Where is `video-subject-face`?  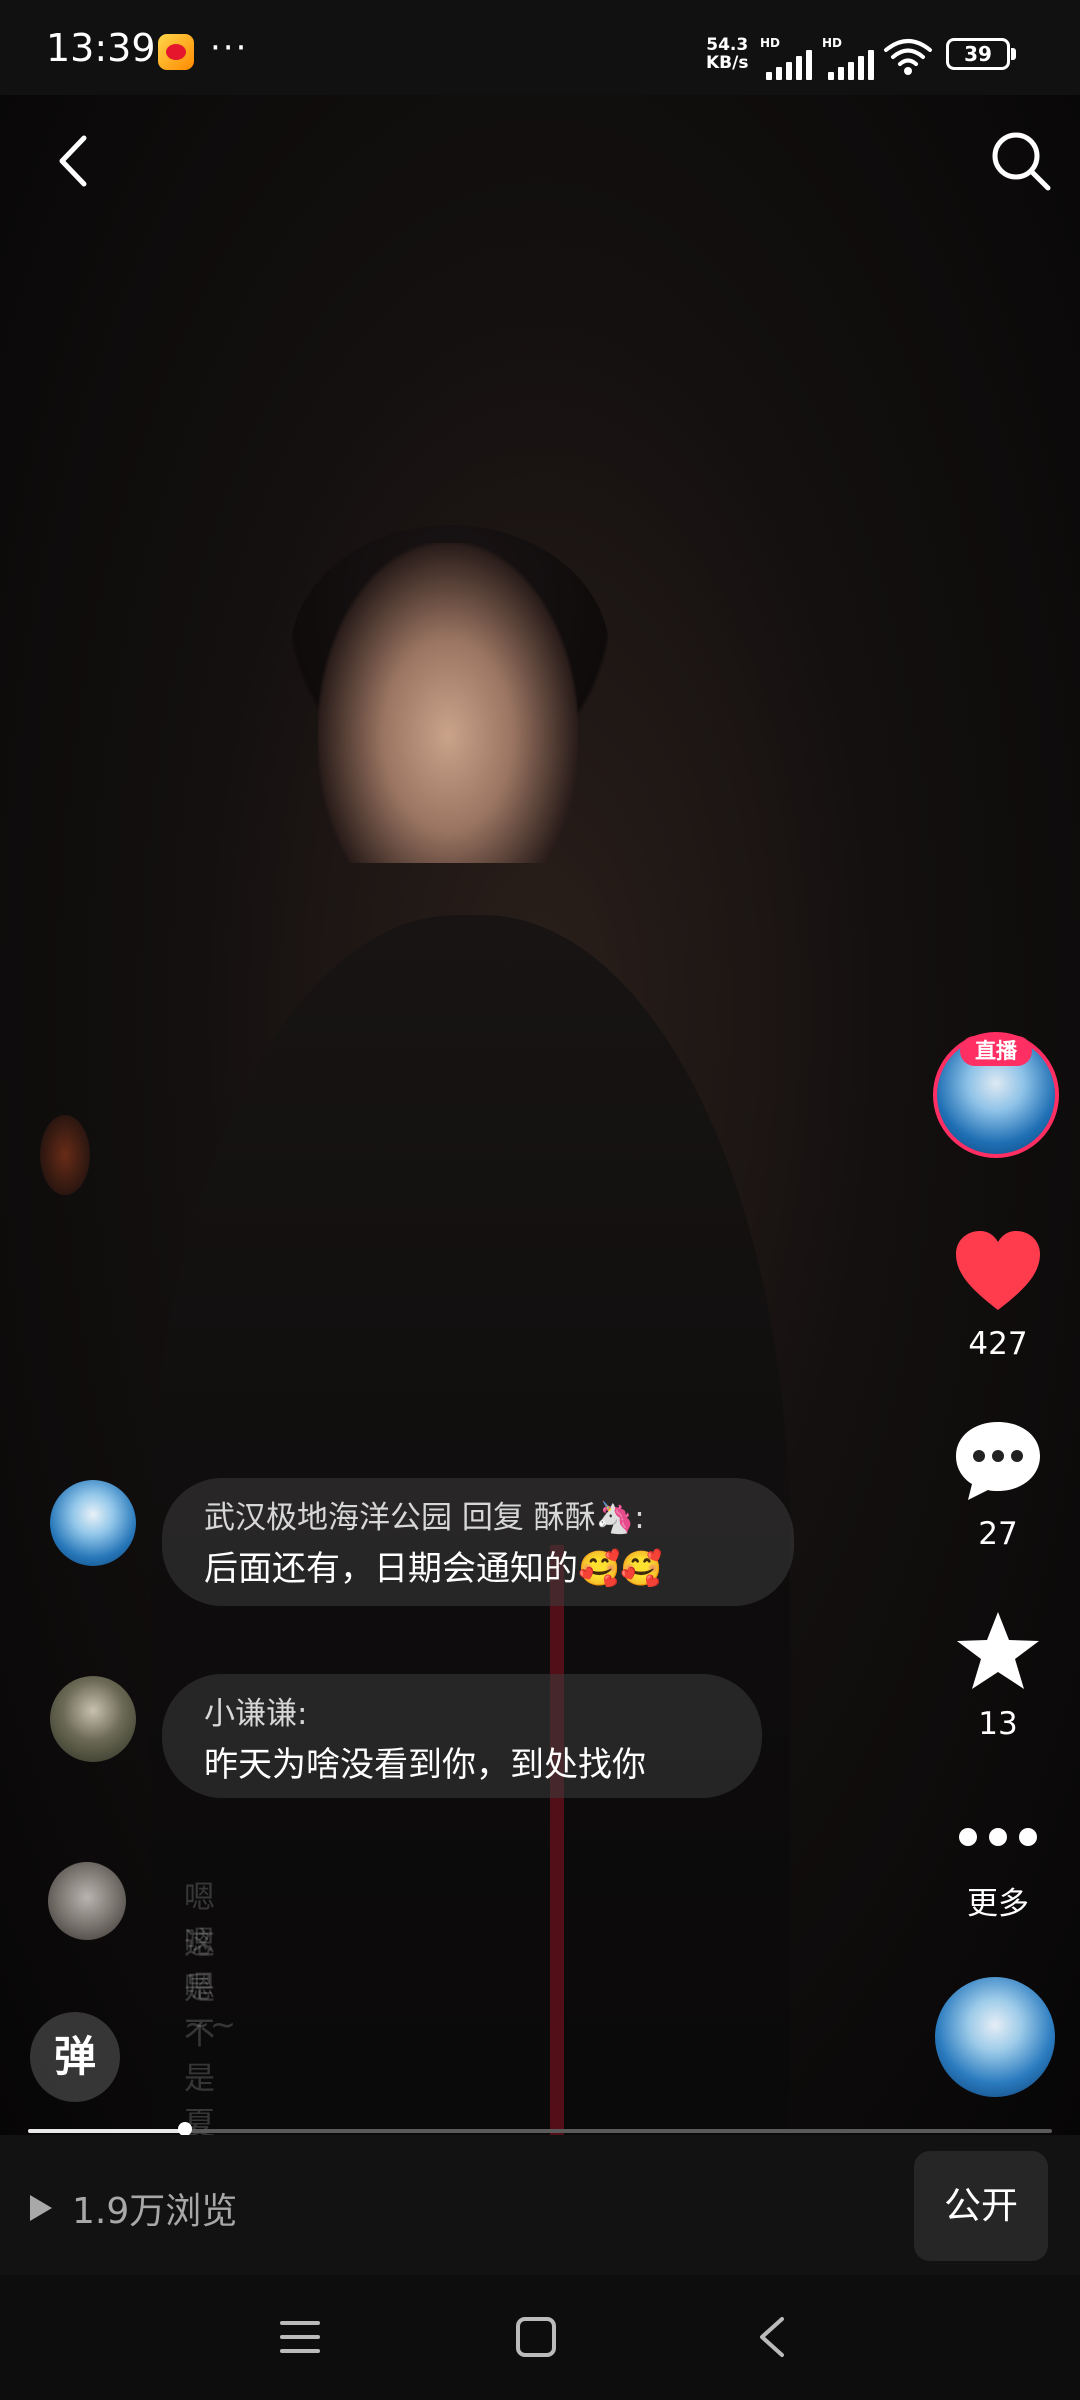
video-subject-face is located at coordinates (448, 703).